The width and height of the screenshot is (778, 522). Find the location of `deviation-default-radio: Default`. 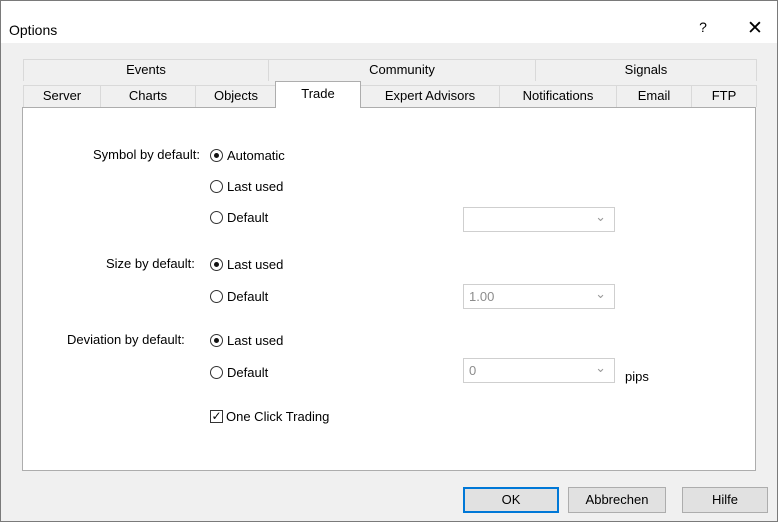

deviation-default-radio: Default is located at coordinates (239, 372).